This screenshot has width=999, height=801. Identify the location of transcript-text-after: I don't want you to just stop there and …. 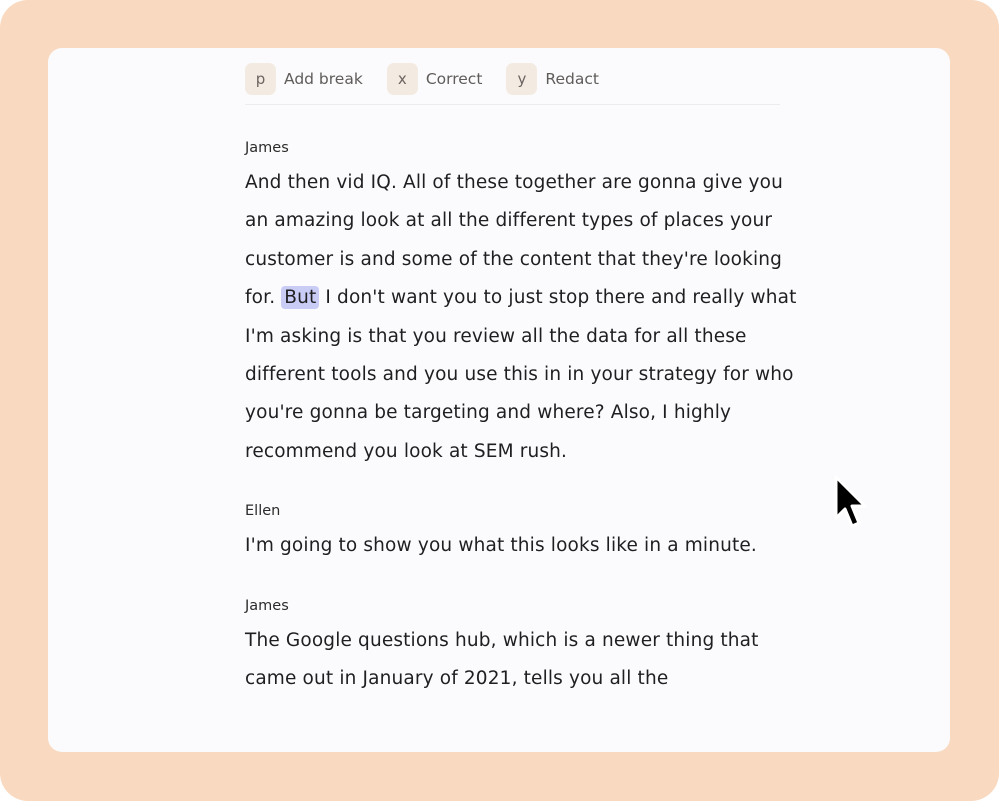
(521, 374).